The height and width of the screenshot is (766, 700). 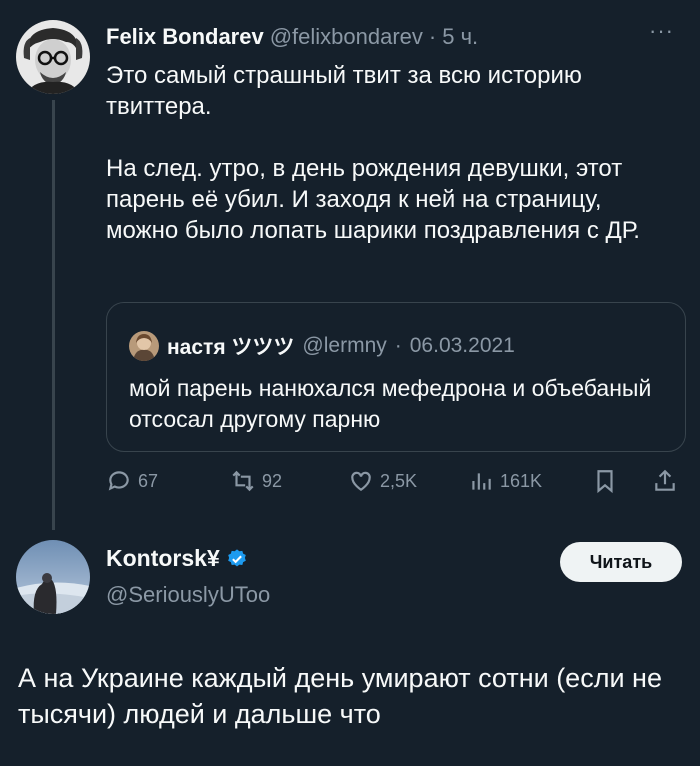 I want to click on retweet-button: 92, so click(x=256, y=481).